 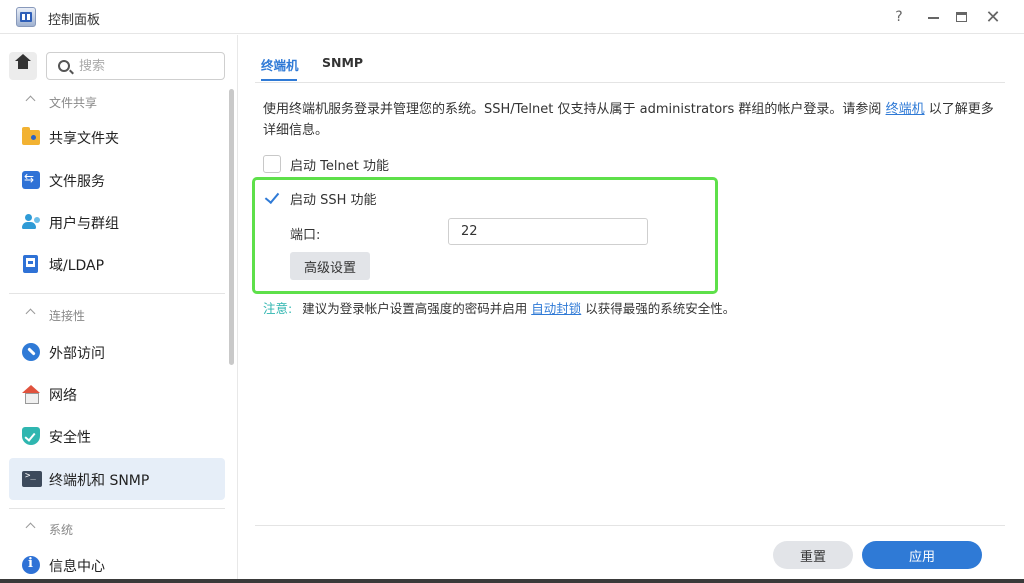 I want to click on minimize-icon, so click(x=933, y=18).